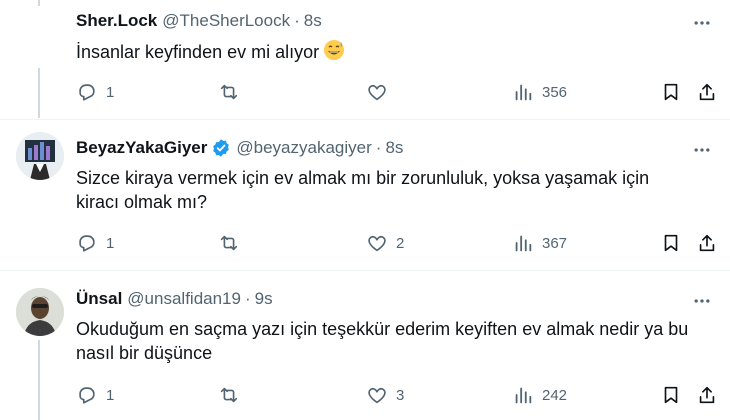 The image size is (730, 420). Describe the element at coordinates (398, 53) in the screenshot. I see `tweet-text: İnsanlar keyfinden ev mi alıyor` at that location.